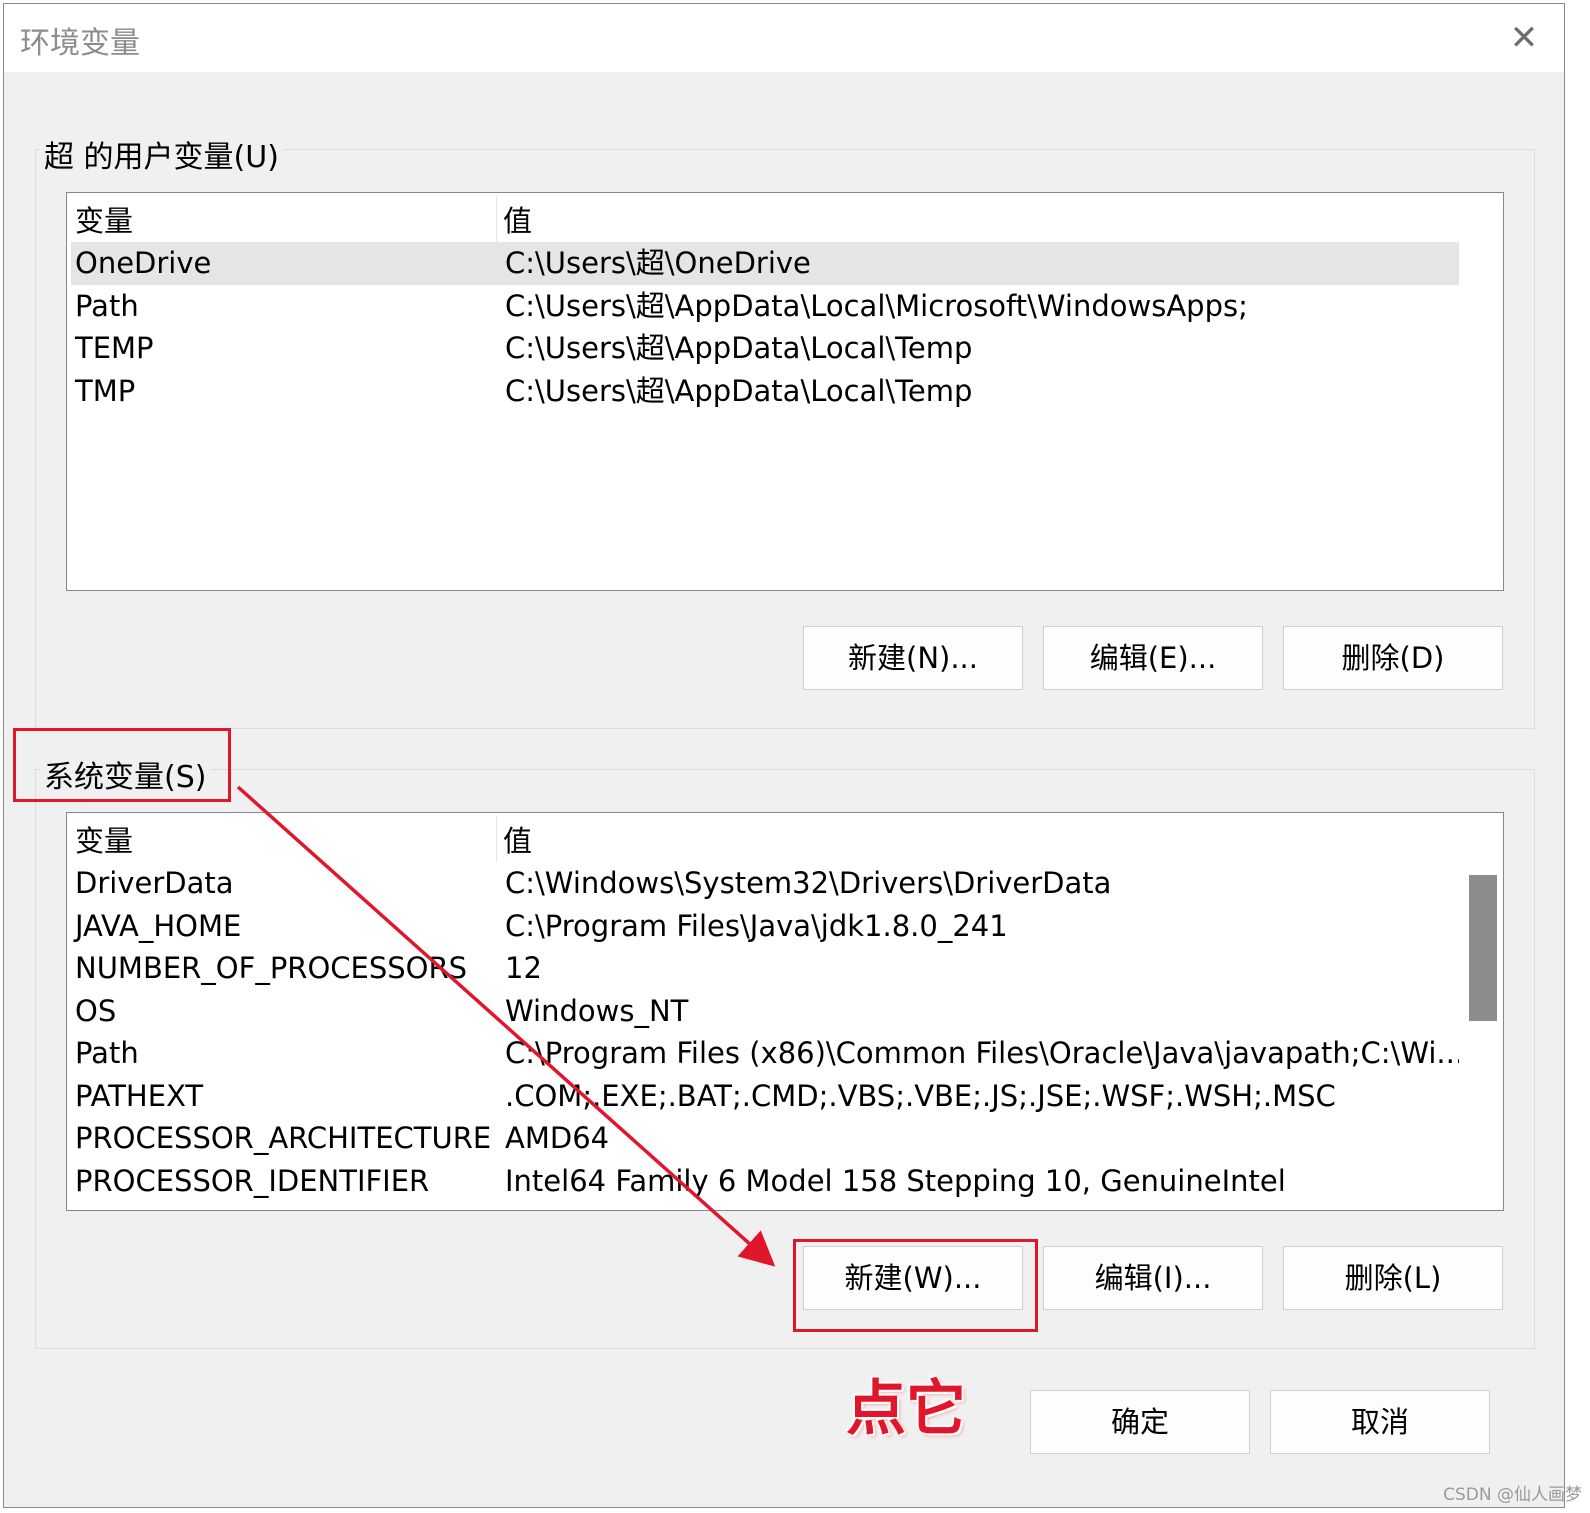 The width and height of the screenshot is (1590, 1513). What do you see at coordinates (906, 1409) in the screenshot?
I see `annotation-text: 点它` at bounding box center [906, 1409].